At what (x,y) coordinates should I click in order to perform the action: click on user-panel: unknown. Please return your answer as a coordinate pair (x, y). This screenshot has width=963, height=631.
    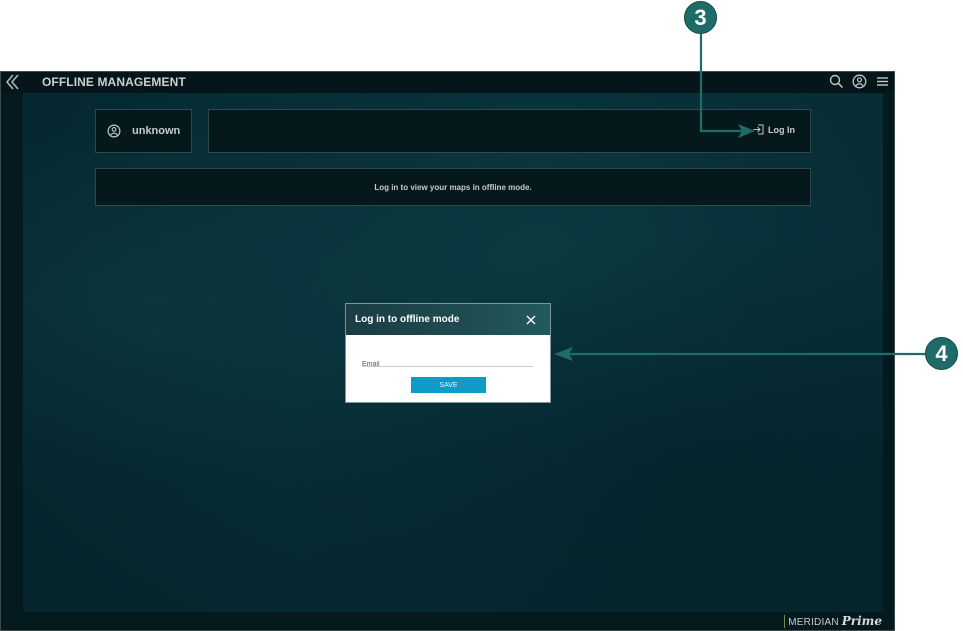
    Looking at the image, I should click on (143, 131).